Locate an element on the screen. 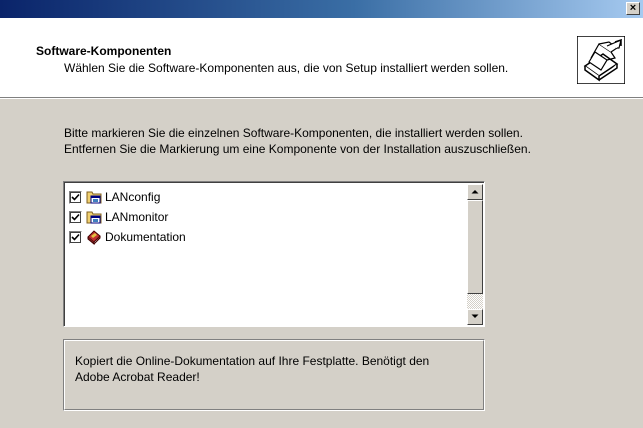 This screenshot has width=643, height=428. description-line-2: Adobe Acrobat Reader! is located at coordinates (137, 377).